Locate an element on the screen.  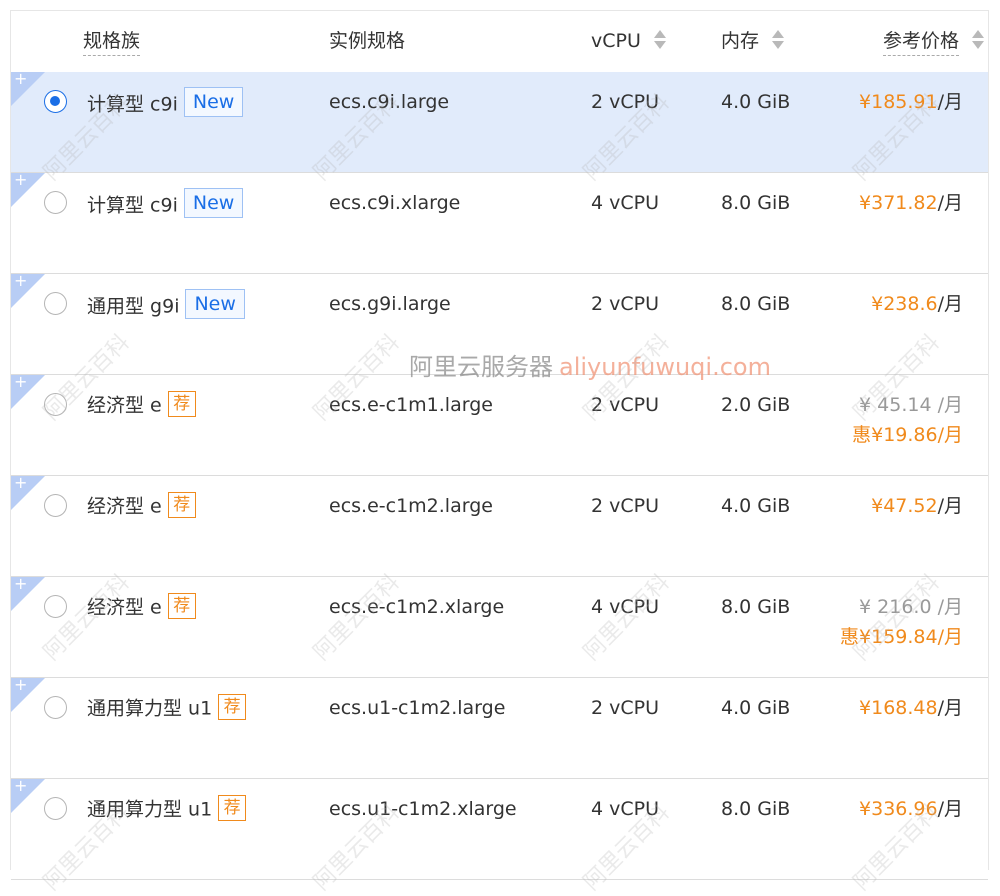
price-cell: ¥ 45.14 /月 惠¥19.86/月 is located at coordinates (907, 420).